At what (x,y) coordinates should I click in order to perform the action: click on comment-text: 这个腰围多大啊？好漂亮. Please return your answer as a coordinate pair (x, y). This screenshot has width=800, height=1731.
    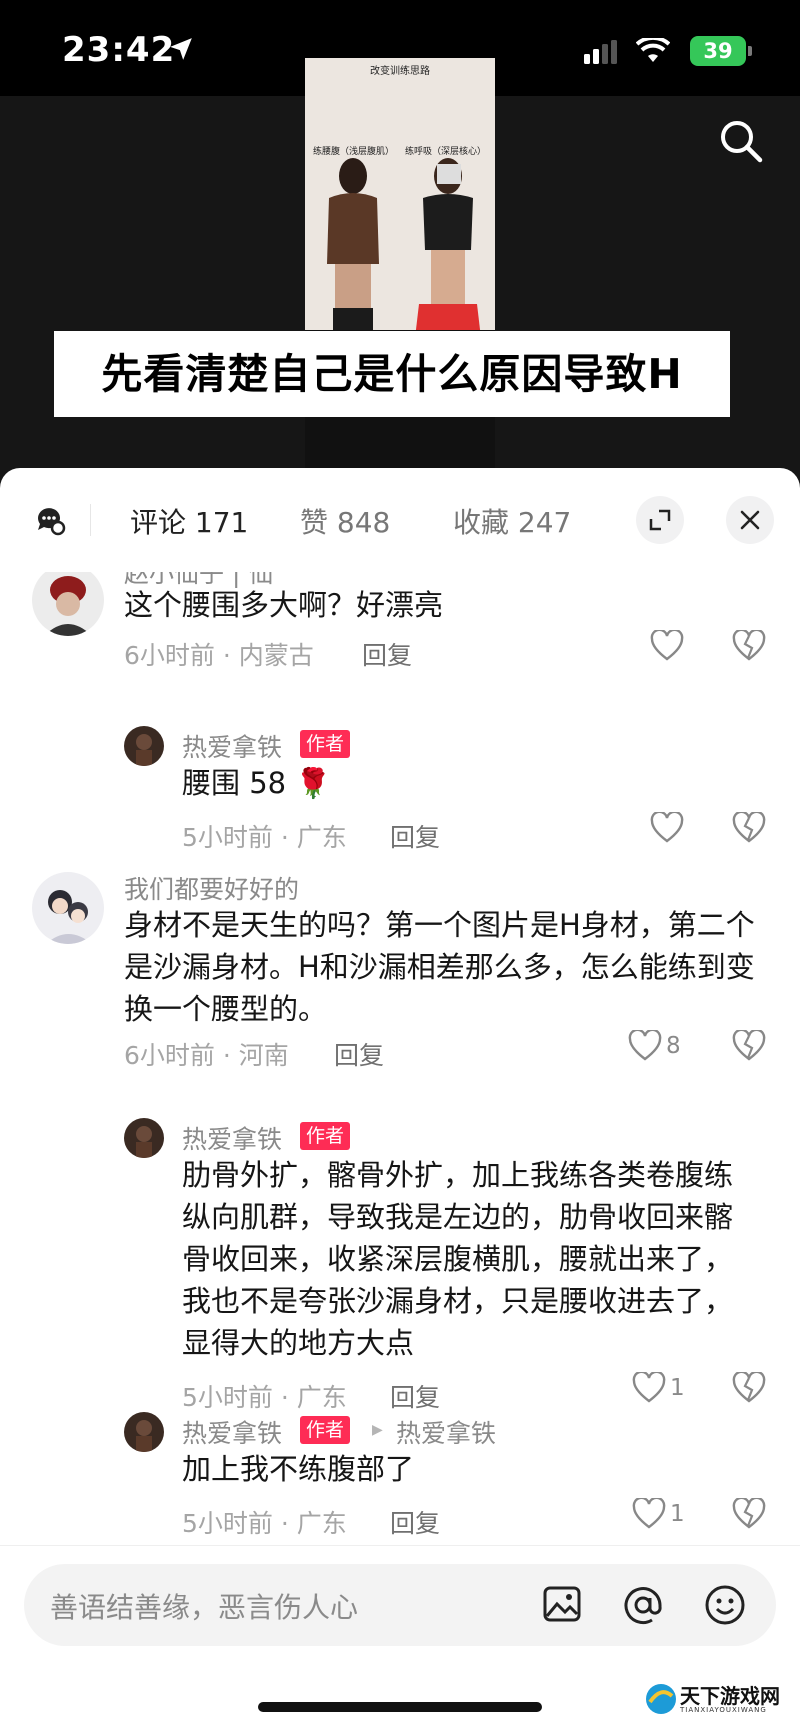
    Looking at the image, I should click on (284, 605).